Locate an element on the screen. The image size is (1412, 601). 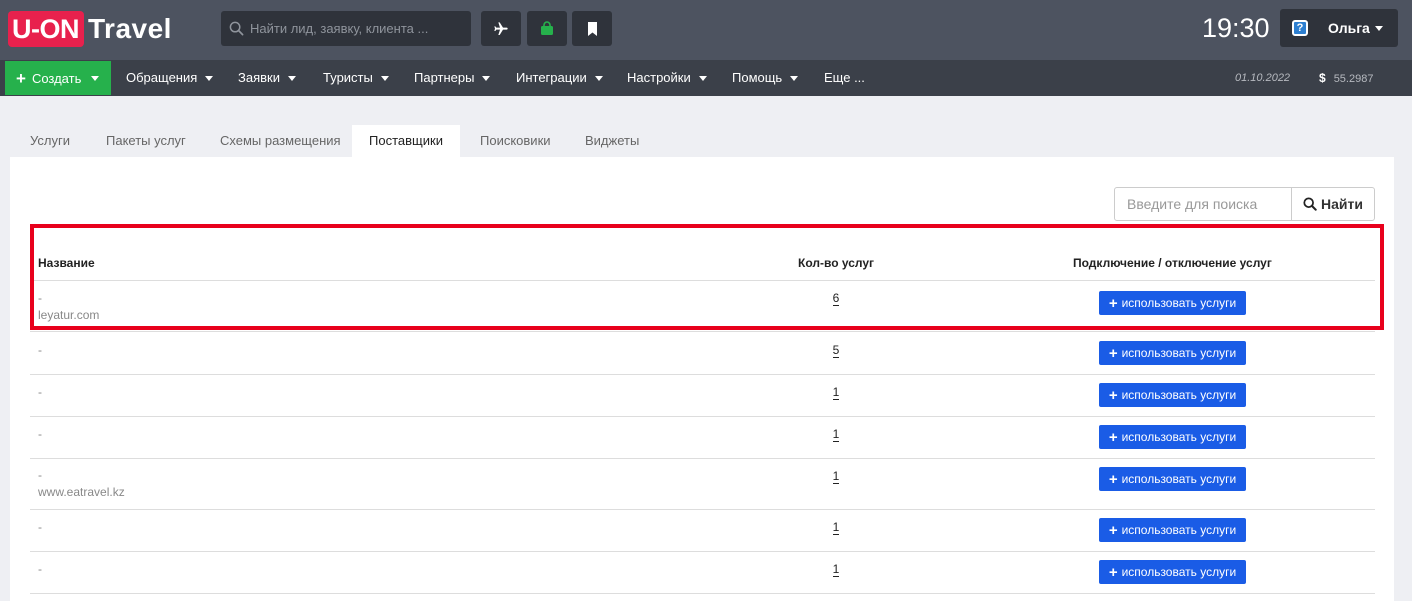
column-header-name: Название is located at coordinates (66, 263).